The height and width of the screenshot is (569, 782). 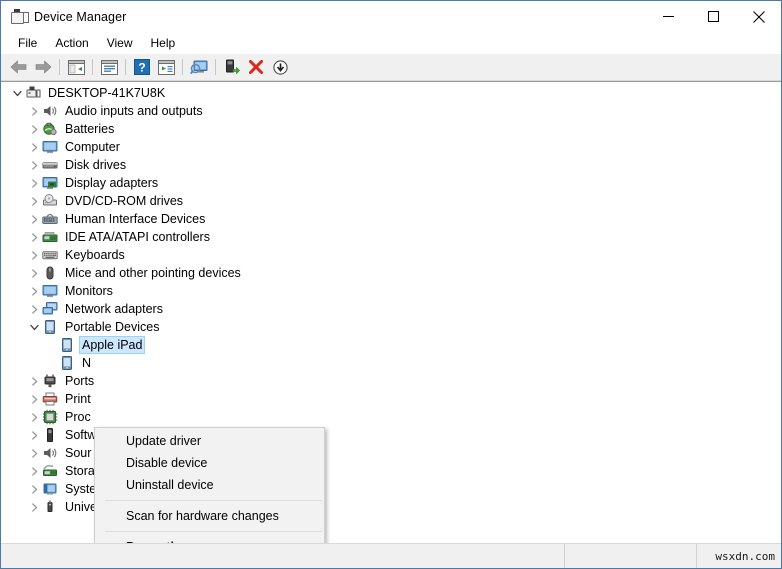 What do you see at coordinates (43, 67) in the screenshot?
I see `forward-button` at bounding box center [43, 67].